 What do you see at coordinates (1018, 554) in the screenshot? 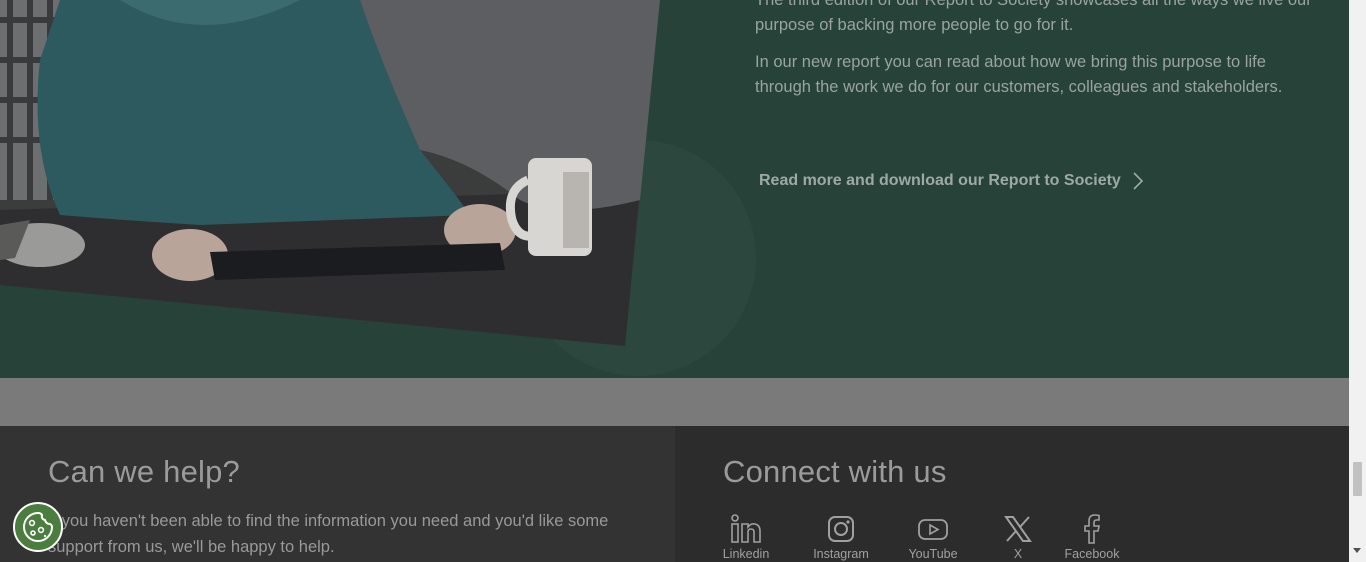
I see `social-label: X` at bounding box center [1018, 554].